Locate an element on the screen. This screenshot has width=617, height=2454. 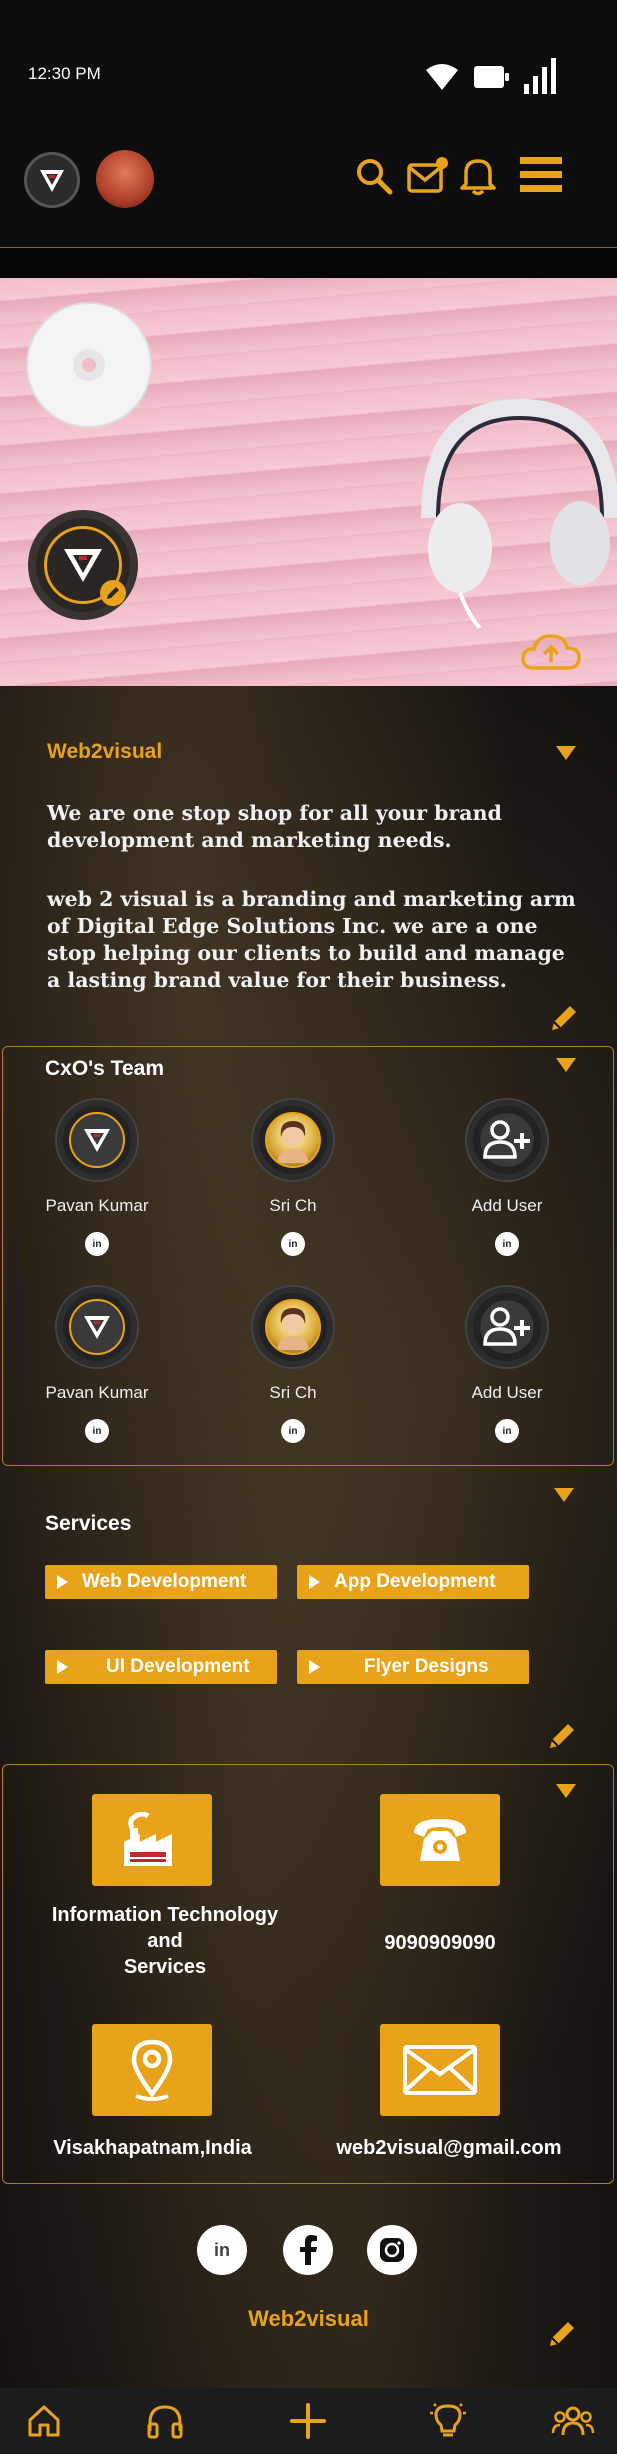
about-title: Web2visual is located at coordinates (105, 751).